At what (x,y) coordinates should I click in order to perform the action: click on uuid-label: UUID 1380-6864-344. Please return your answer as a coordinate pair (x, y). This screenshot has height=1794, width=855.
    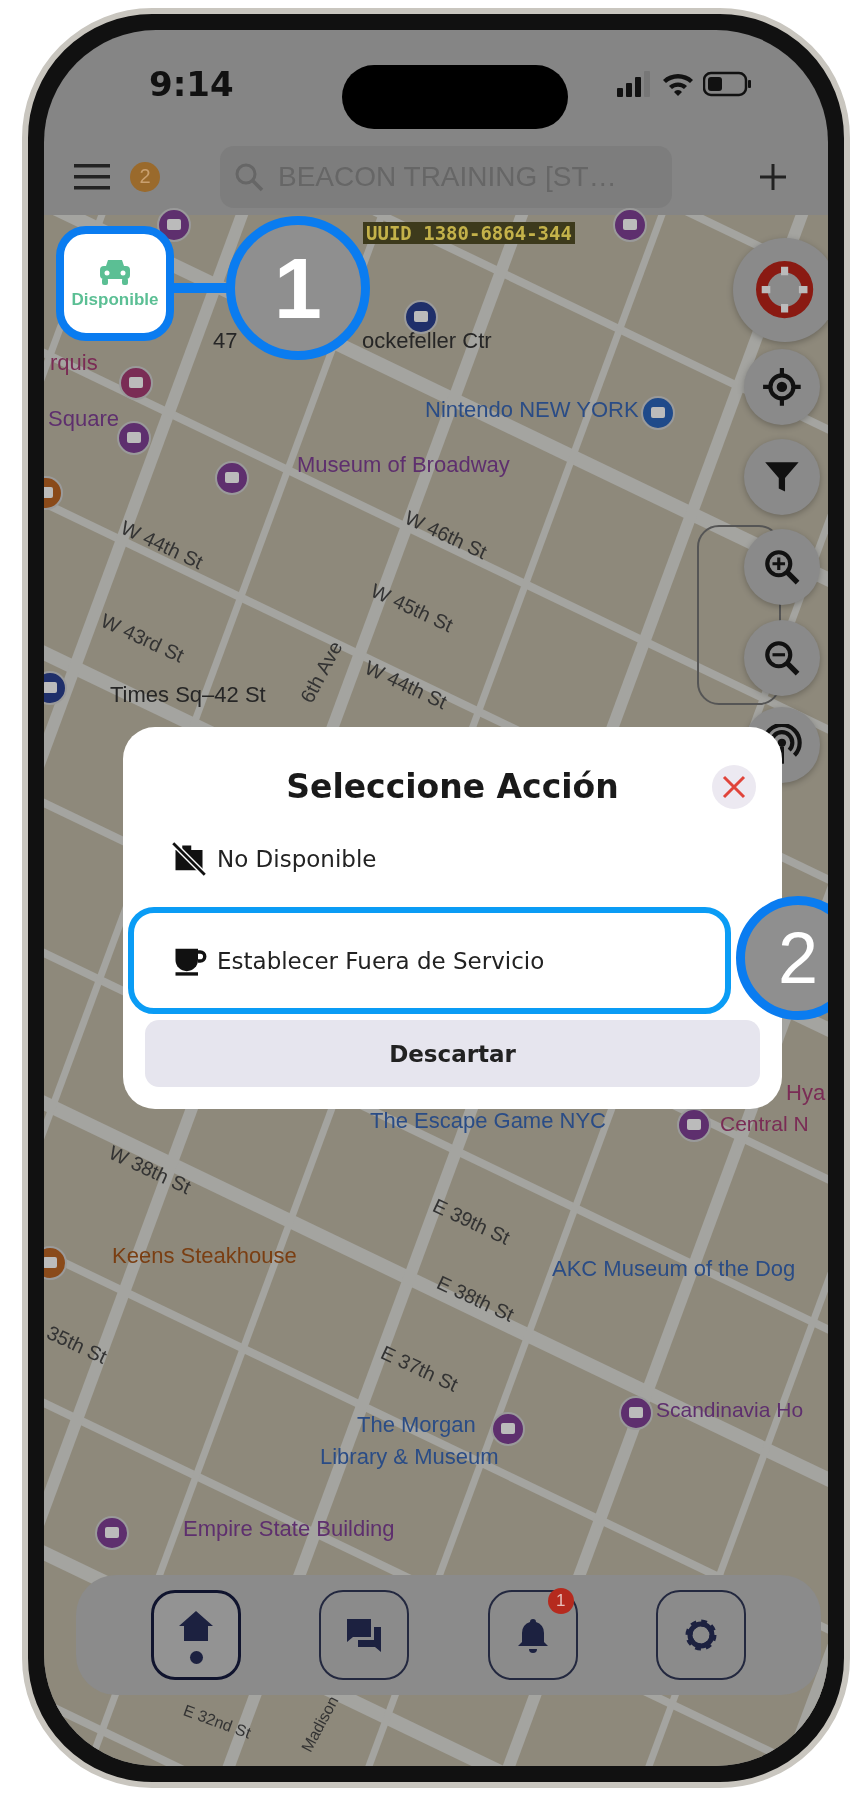
    Looking at the image, I should click on (469, 233).